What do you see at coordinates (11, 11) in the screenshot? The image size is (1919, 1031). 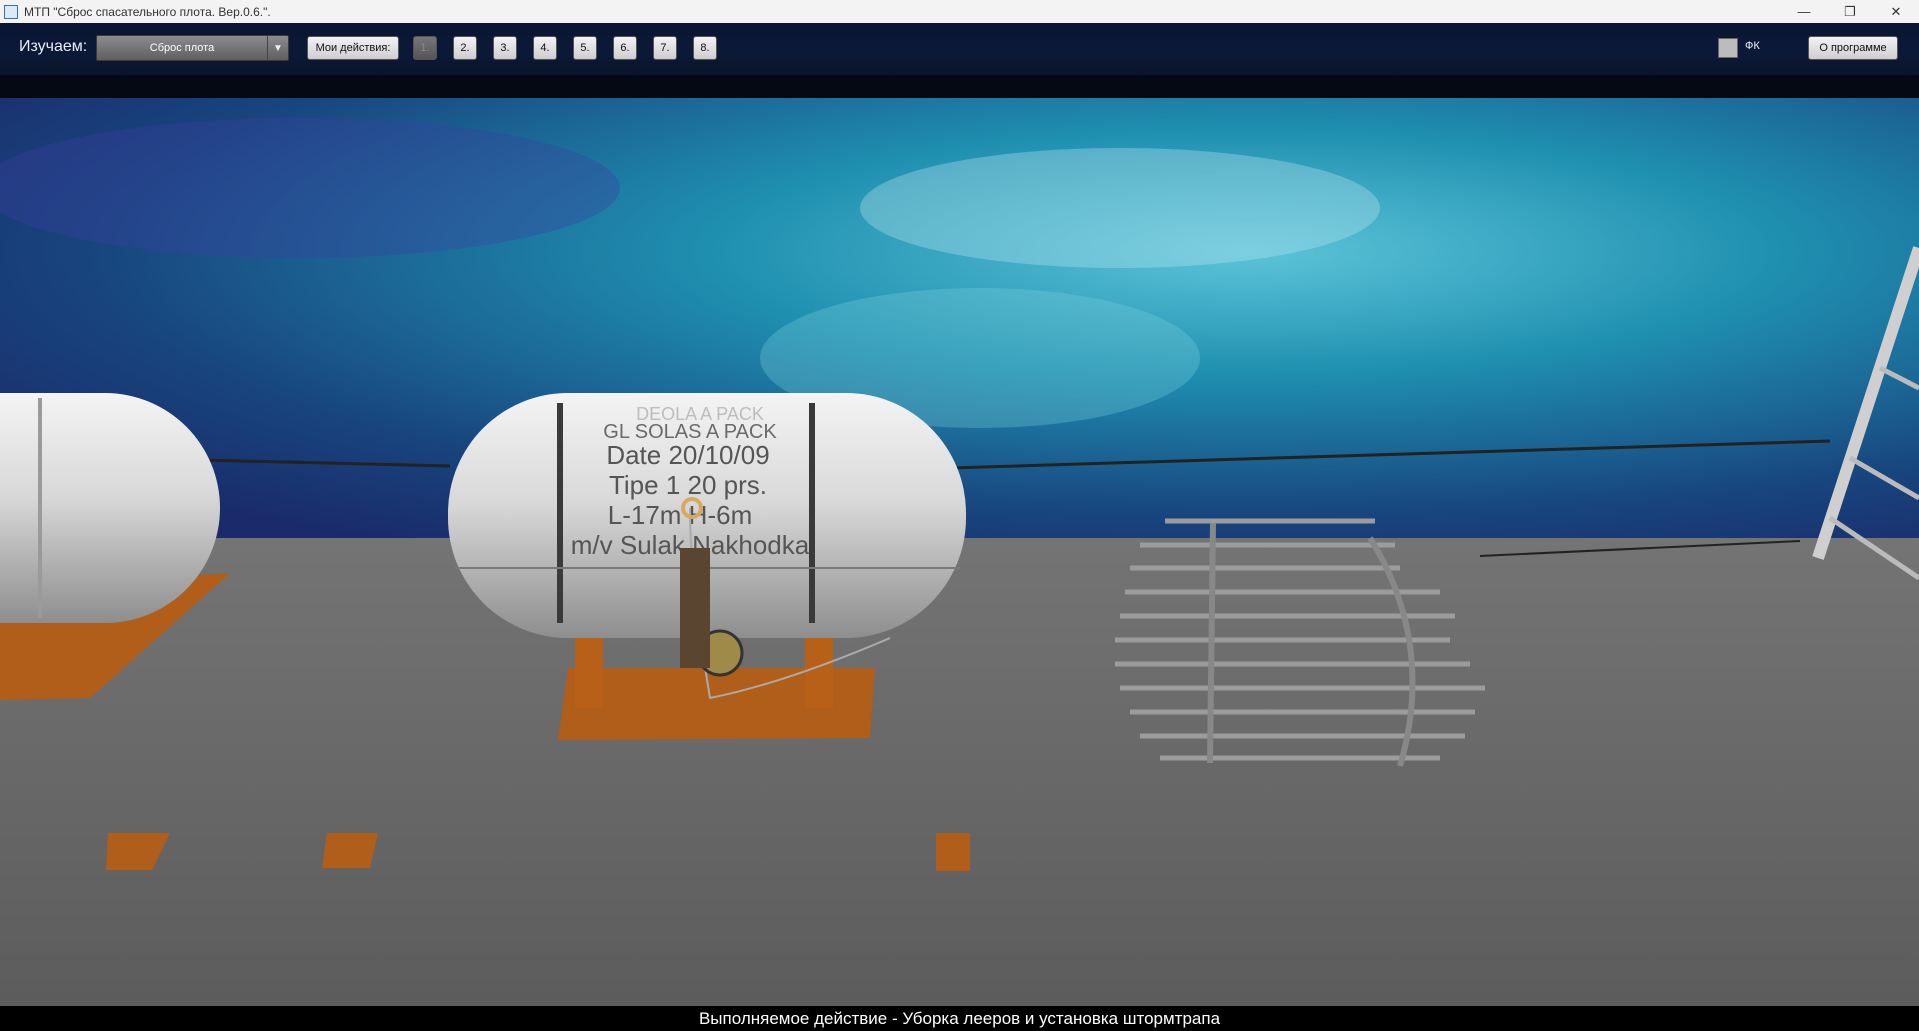 I see `app-icon` at bounding box center [11, 11].